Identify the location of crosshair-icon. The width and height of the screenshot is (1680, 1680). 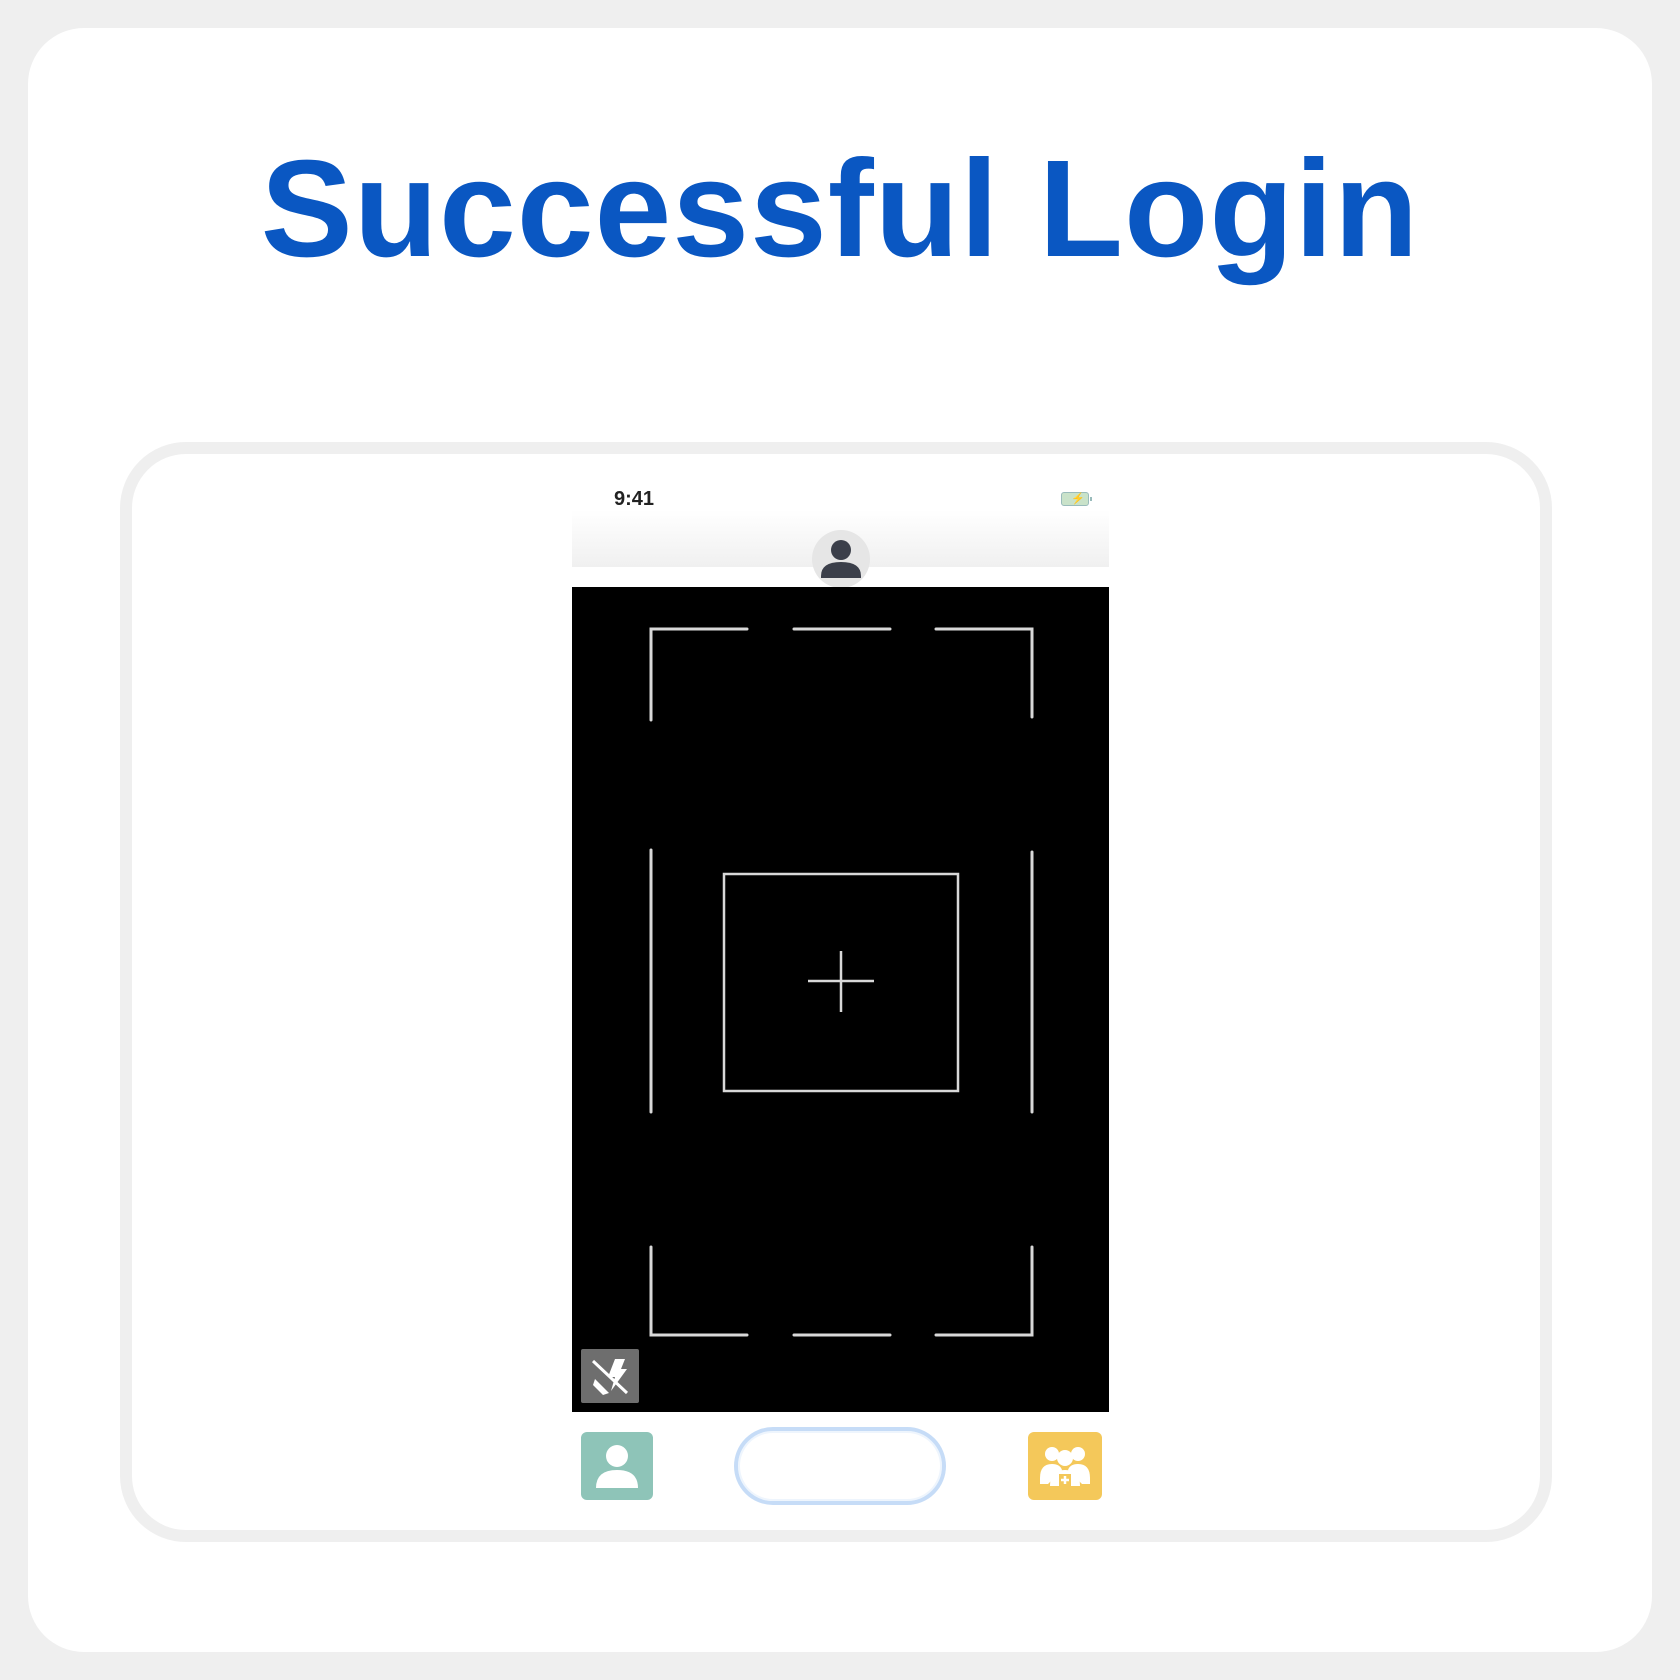
(841, 981).